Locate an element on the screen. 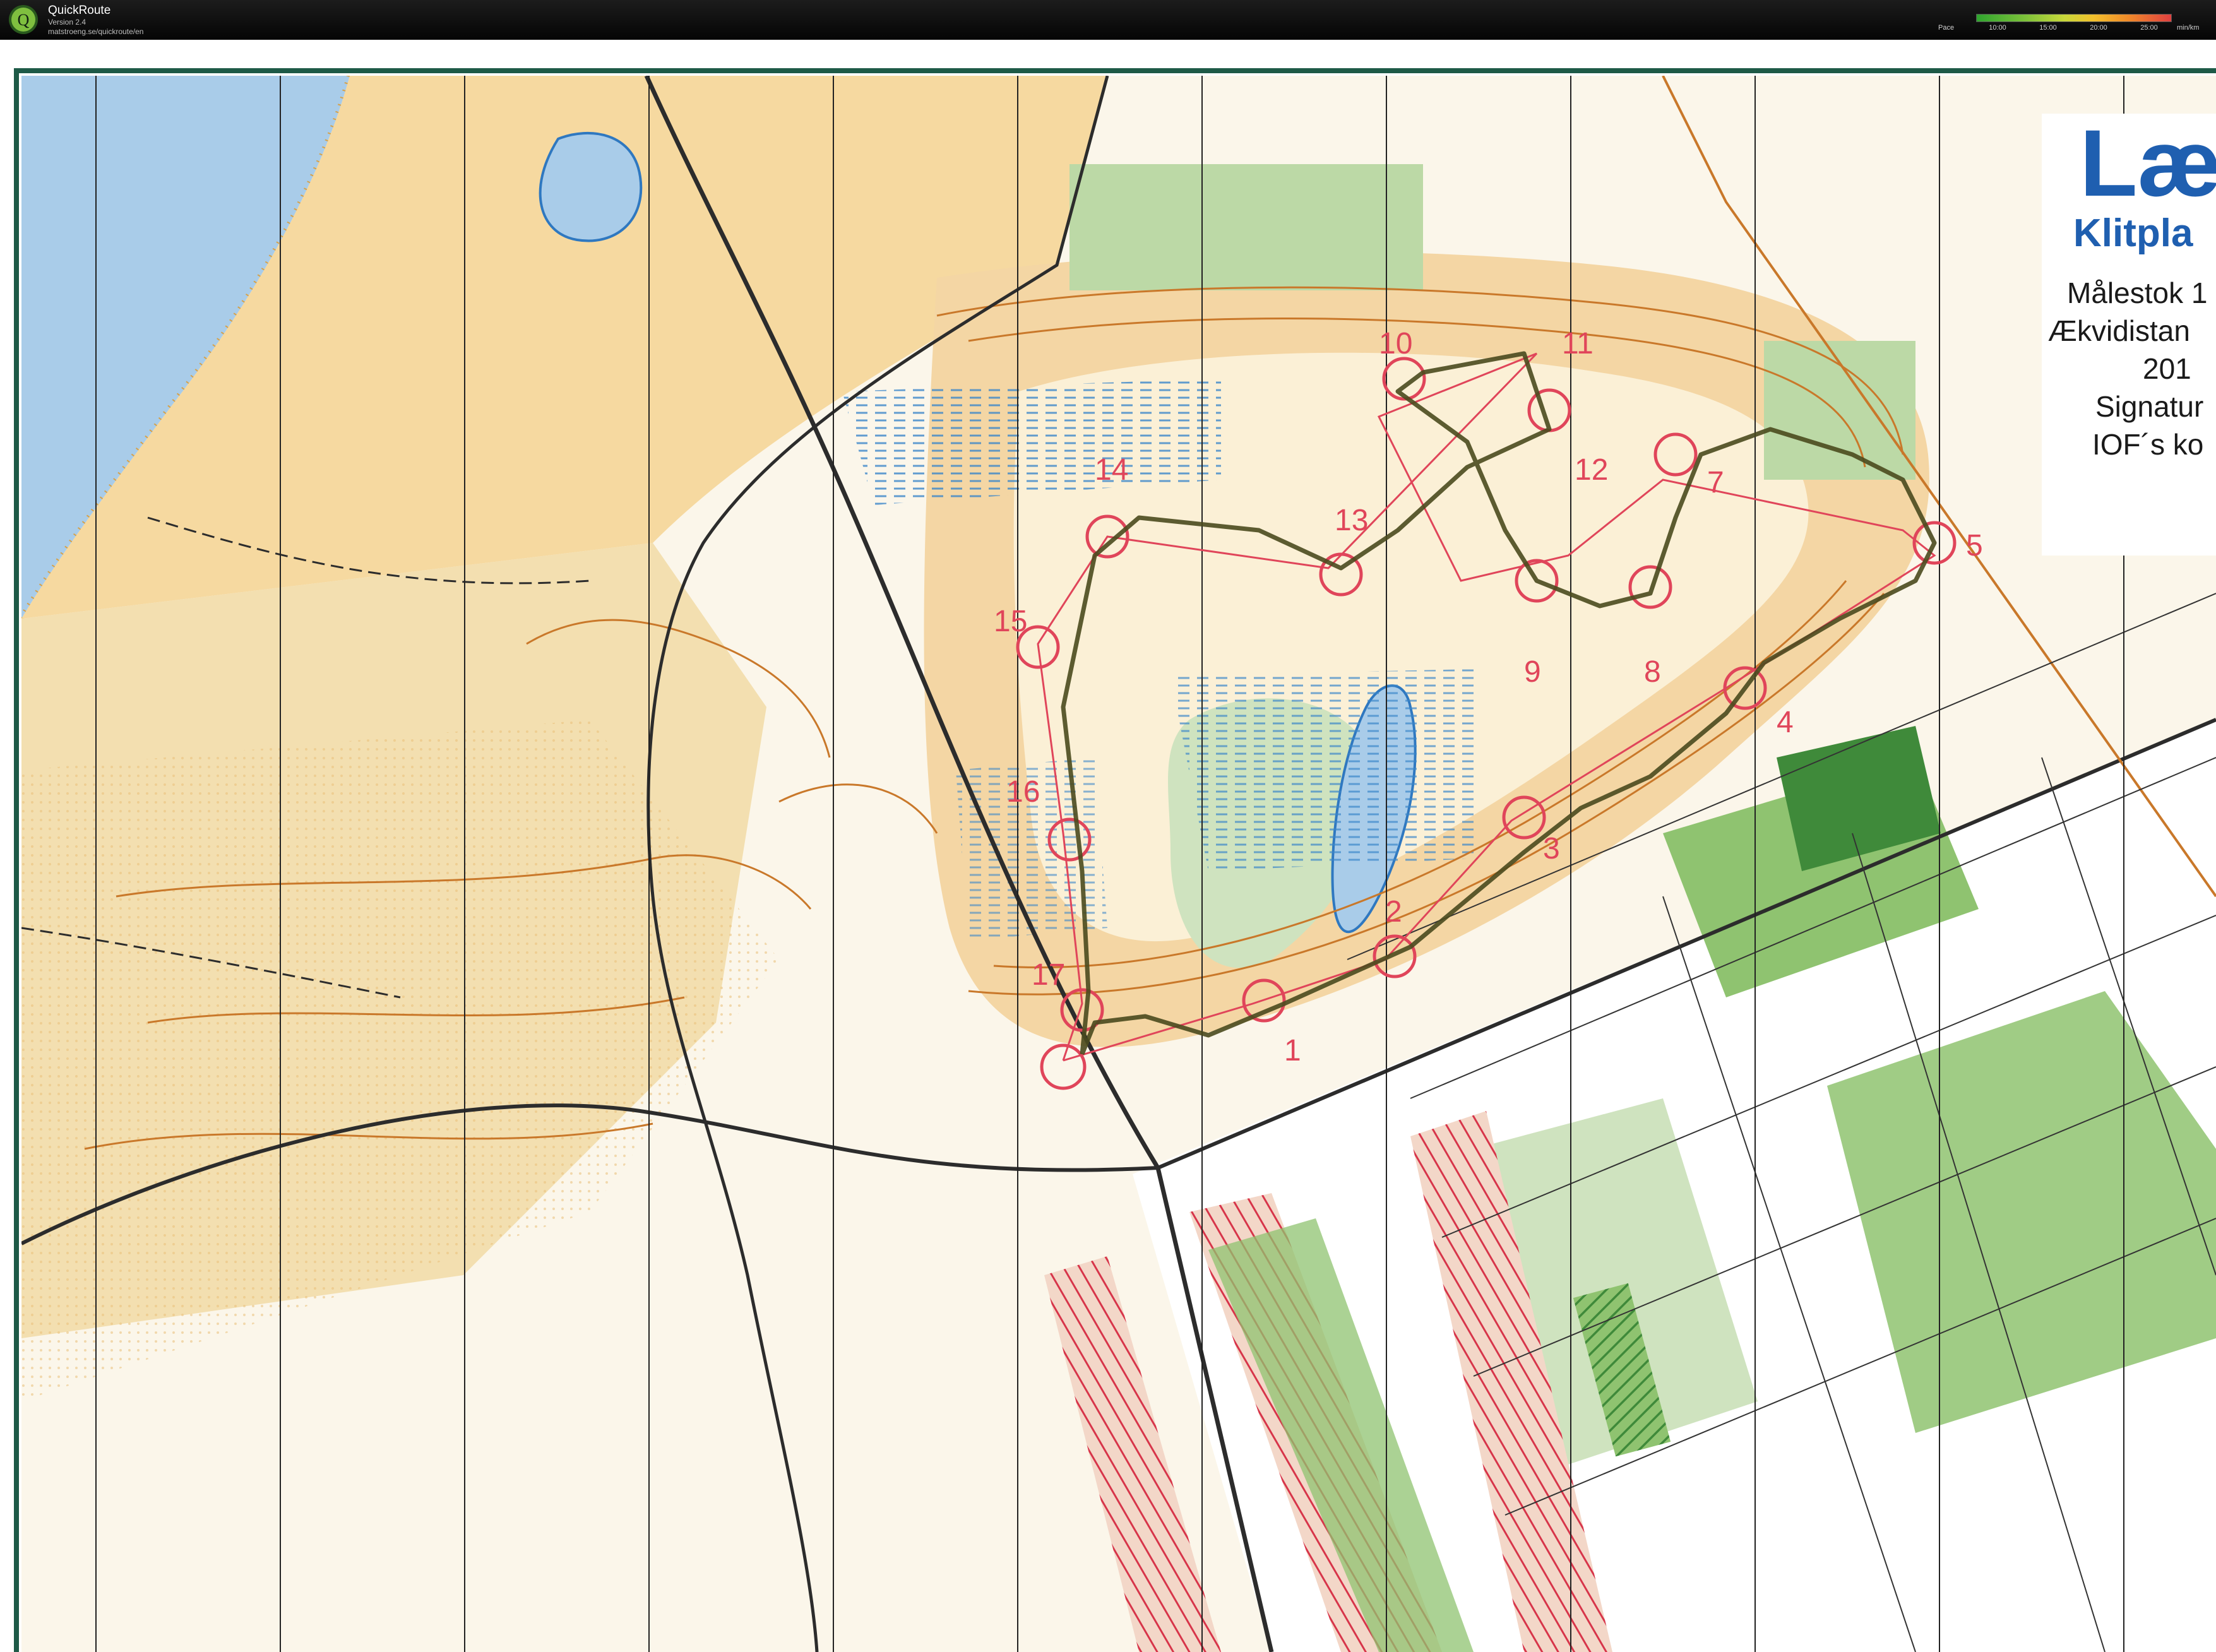 Image resolution: width=2216 pixels, height=1652 pixels. pace-legend-unit: min/km is located at coordinates (2189, 28).